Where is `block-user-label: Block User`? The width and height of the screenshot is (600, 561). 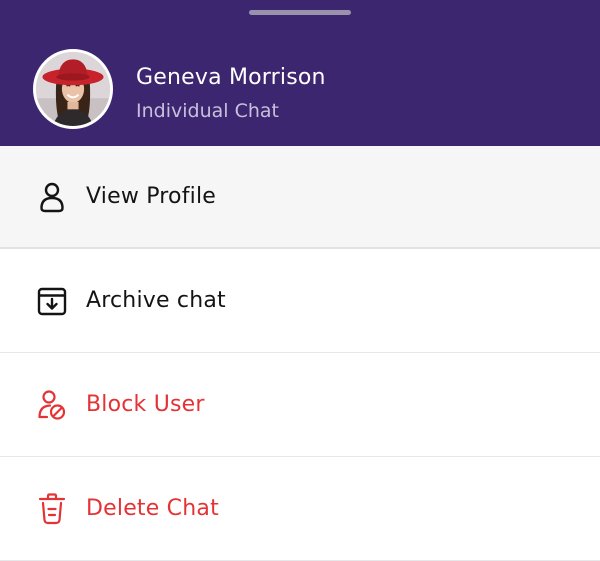
block-user-label: Block User is located at coordinates (145, 404).